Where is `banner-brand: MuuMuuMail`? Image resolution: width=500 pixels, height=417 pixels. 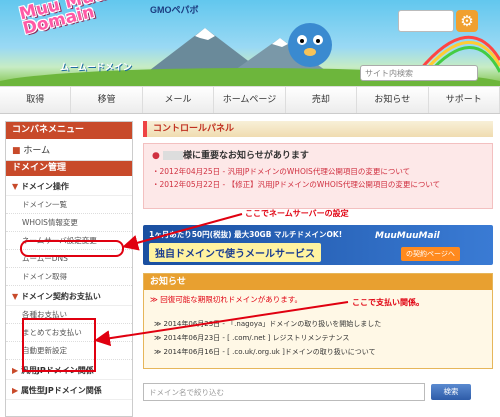 banner-brand: MuuMuuMail is located at coordinates (407, 236).